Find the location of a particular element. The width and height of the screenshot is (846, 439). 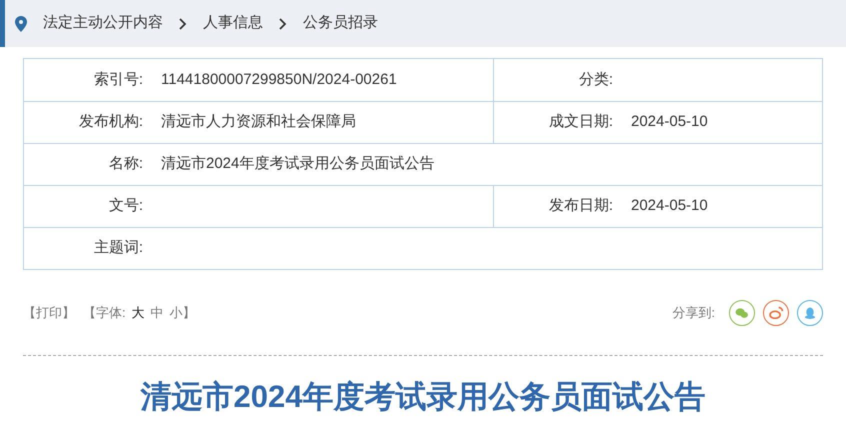

qq-share-button is located at coordinates (810, 313).